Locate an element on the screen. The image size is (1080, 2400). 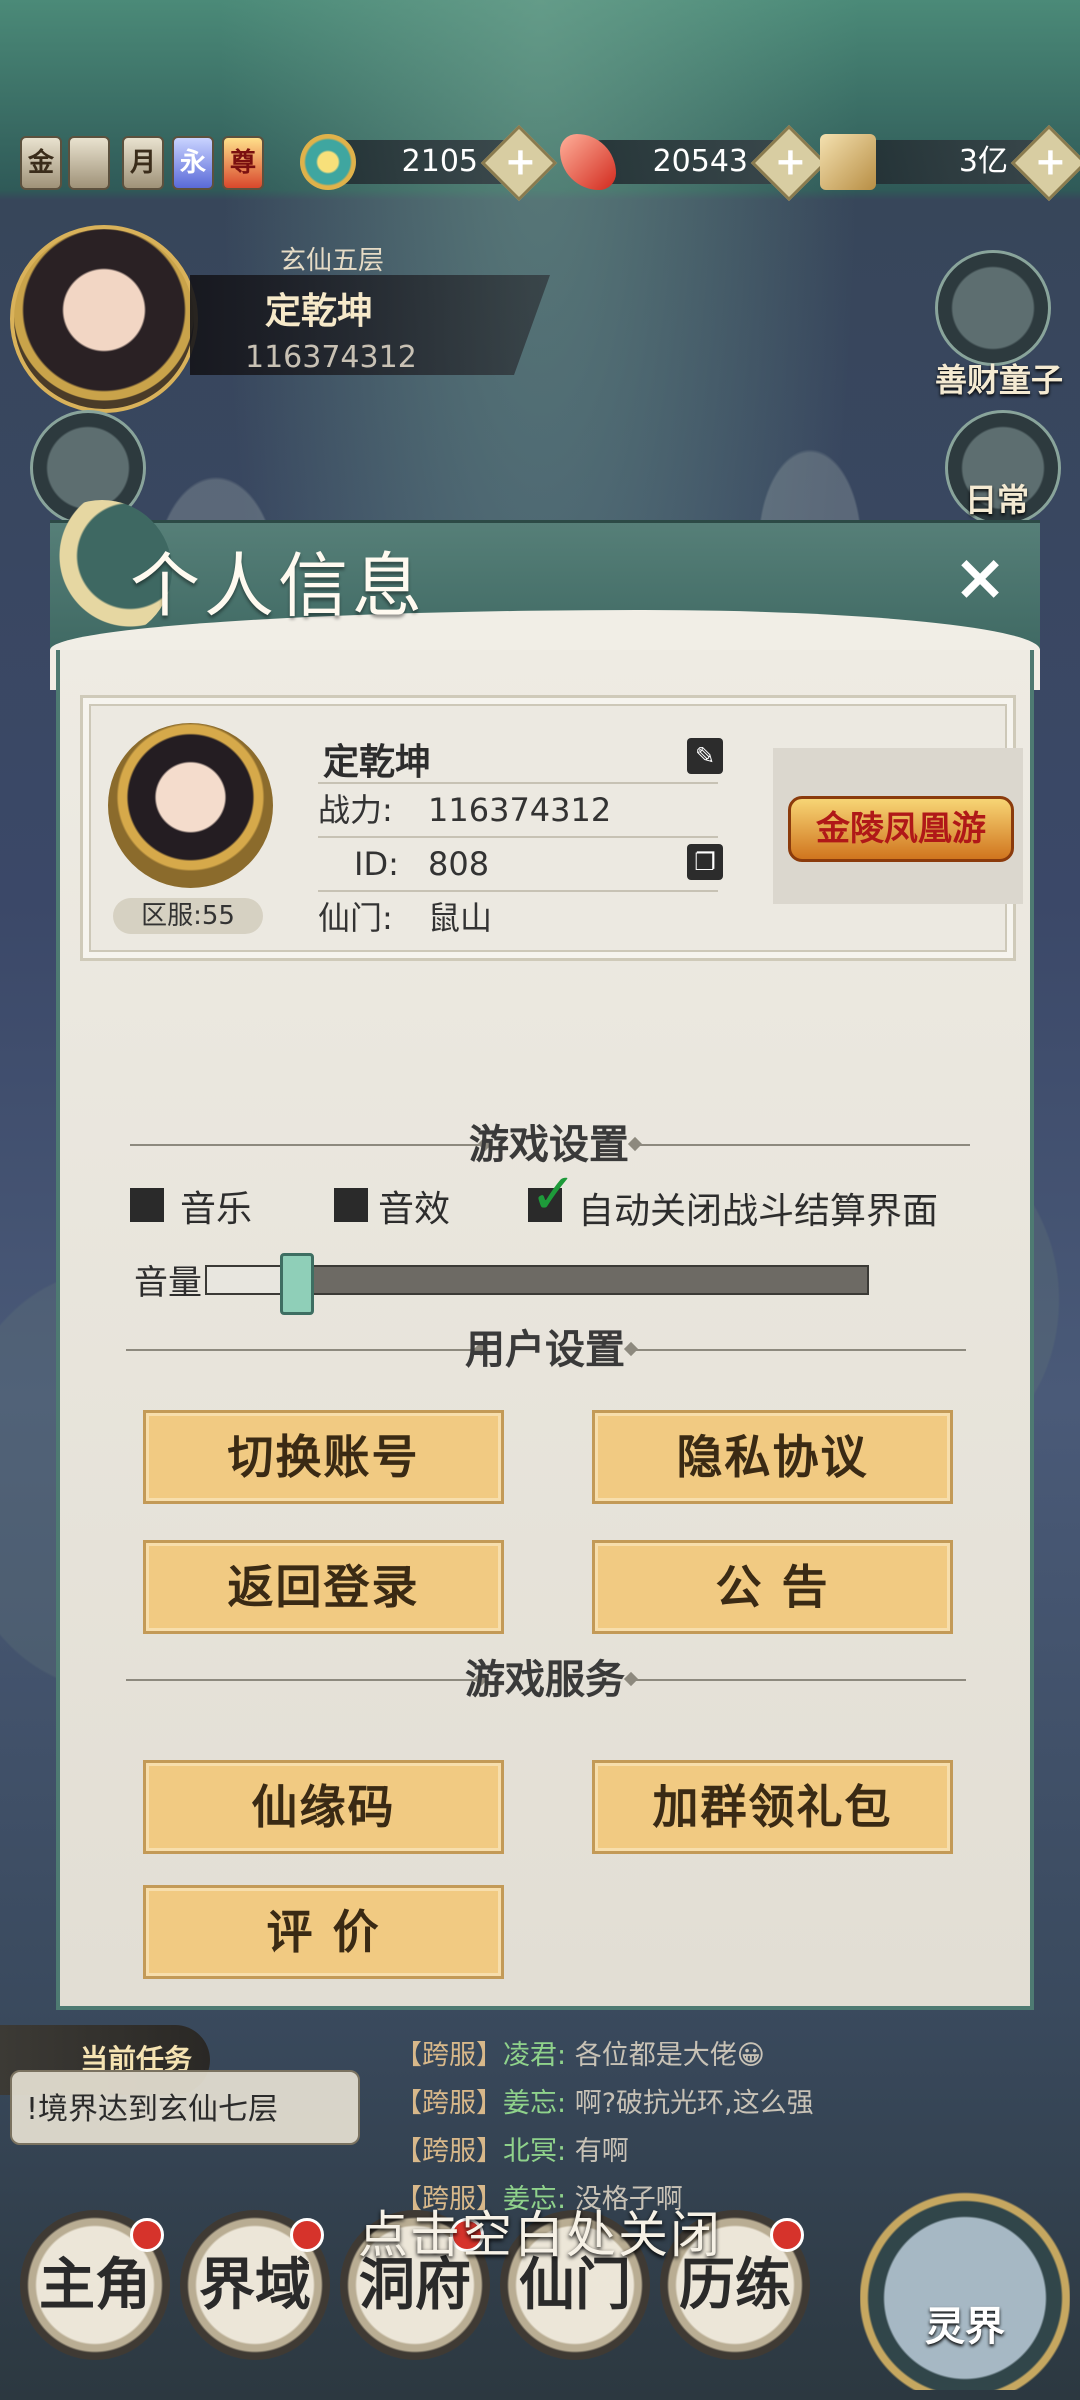
copy-icon: ❐ is located at coordinates (705, 862).